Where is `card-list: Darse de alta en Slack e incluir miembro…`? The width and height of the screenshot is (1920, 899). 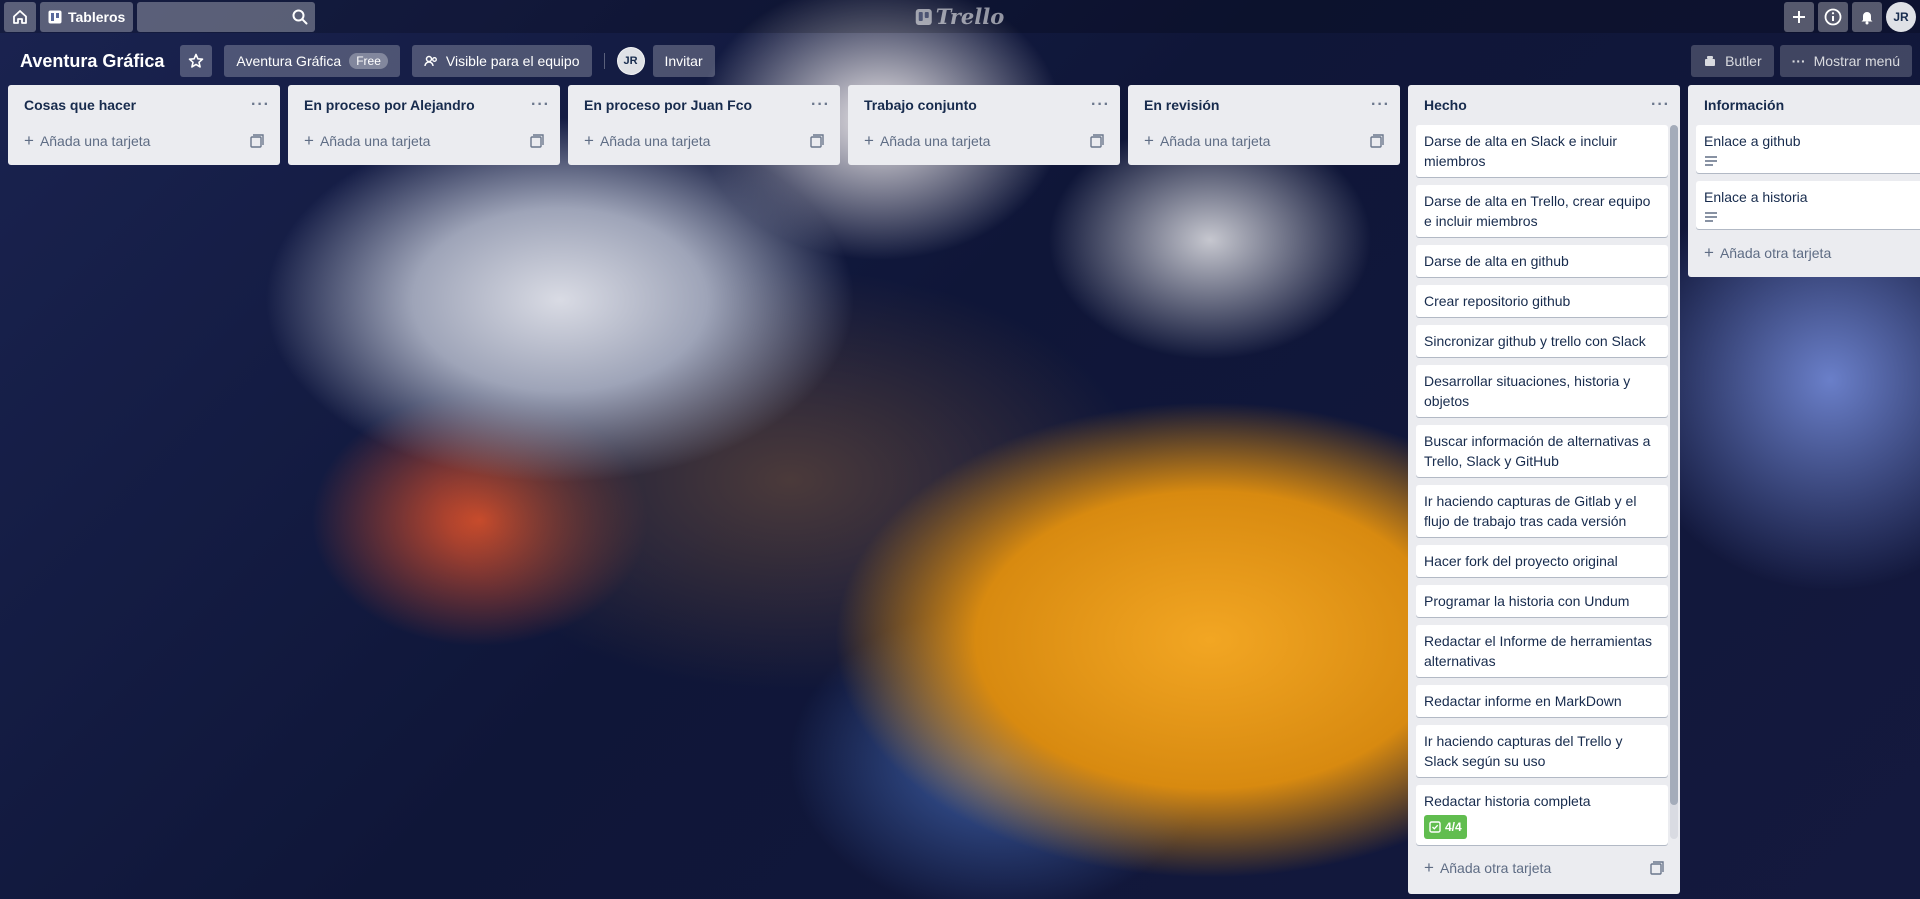
card-list: Darse de alta en Slack e incluir miembro… is located at coordinates (1544, 486).